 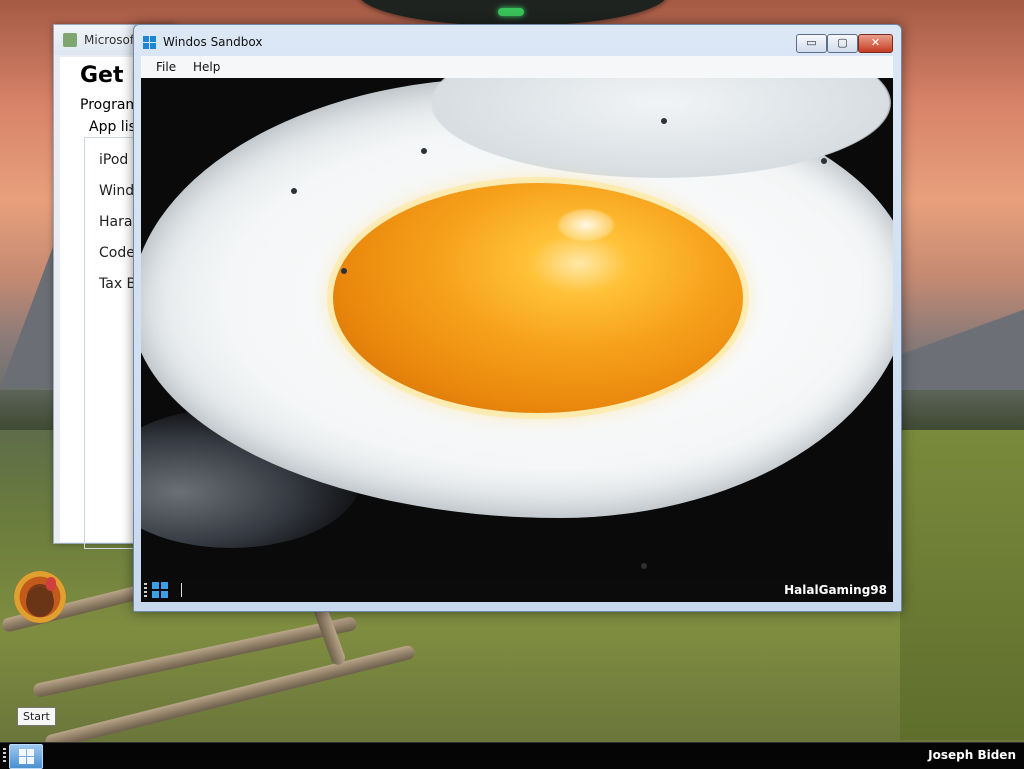 I want to click on text-cursor, so click(x=181, y=590).